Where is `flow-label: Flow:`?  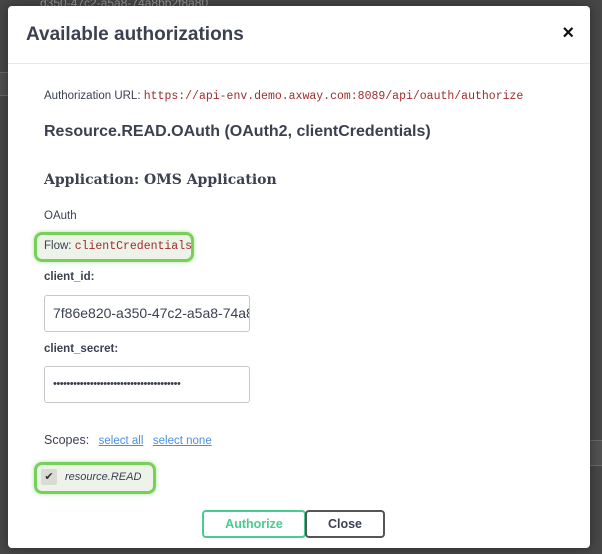 flow-label: Flow: is located at coordinates (58, 246).